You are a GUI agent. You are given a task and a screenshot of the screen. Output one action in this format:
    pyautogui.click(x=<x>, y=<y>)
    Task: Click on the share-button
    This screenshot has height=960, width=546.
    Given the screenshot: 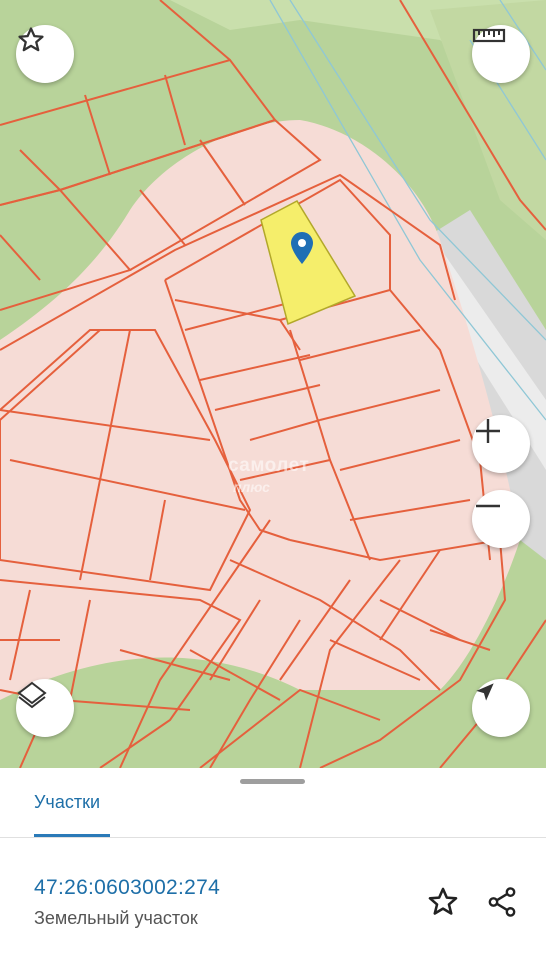 What is the action you would take?
    pyautogui.click(x=502, y=902)
    